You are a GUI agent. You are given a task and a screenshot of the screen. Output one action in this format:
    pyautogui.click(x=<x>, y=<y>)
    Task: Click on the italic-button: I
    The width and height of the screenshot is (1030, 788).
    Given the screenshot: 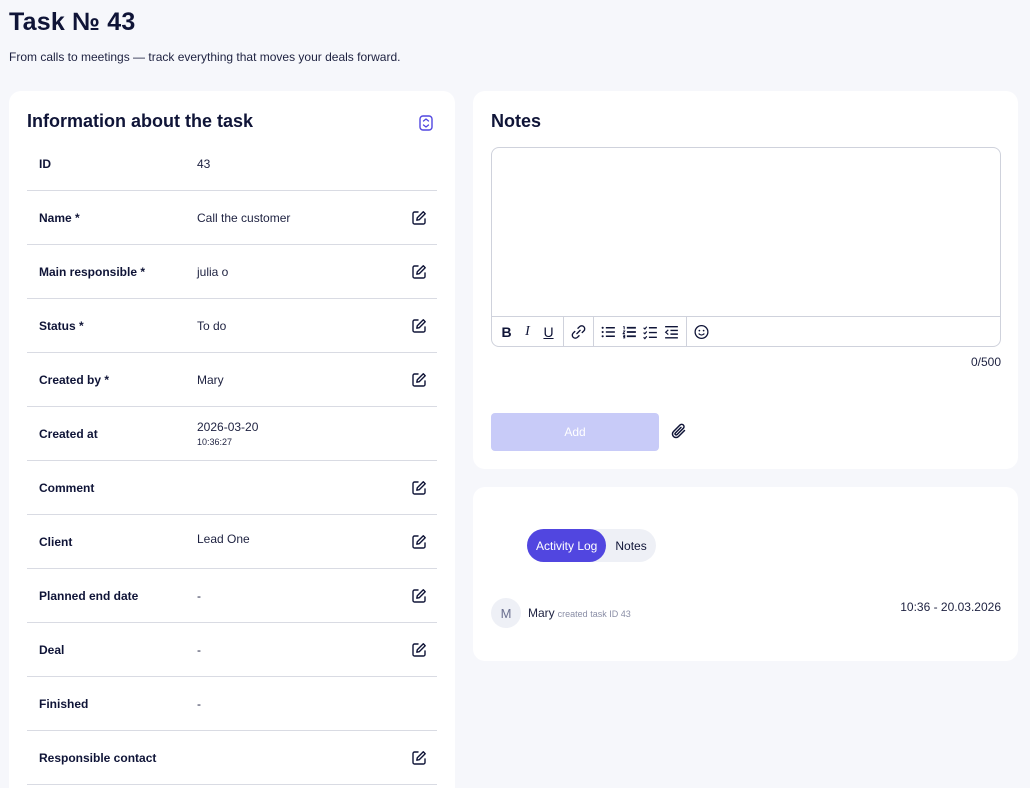 What is the action you would take?
    pyautogui.click(x=527, y=332)
    